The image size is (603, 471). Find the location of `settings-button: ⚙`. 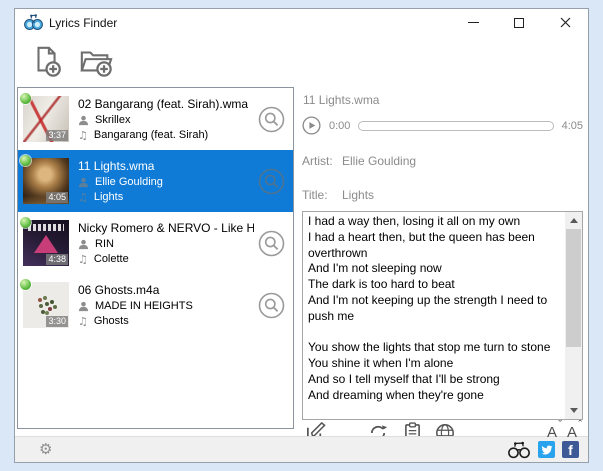

settings-button: ⚙ is located at coordinates (45, 449).